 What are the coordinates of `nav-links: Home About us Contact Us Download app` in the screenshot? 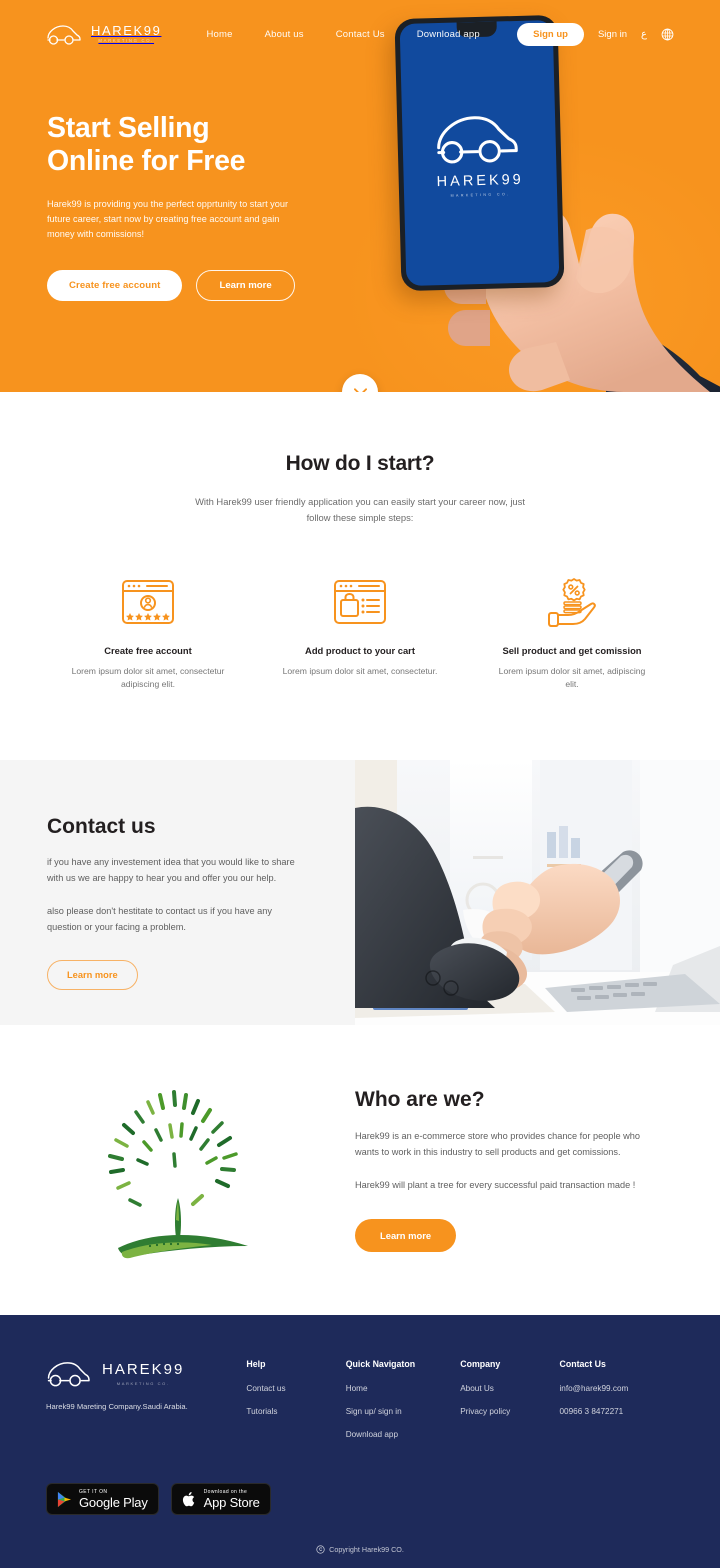 It's located at (342, 34).